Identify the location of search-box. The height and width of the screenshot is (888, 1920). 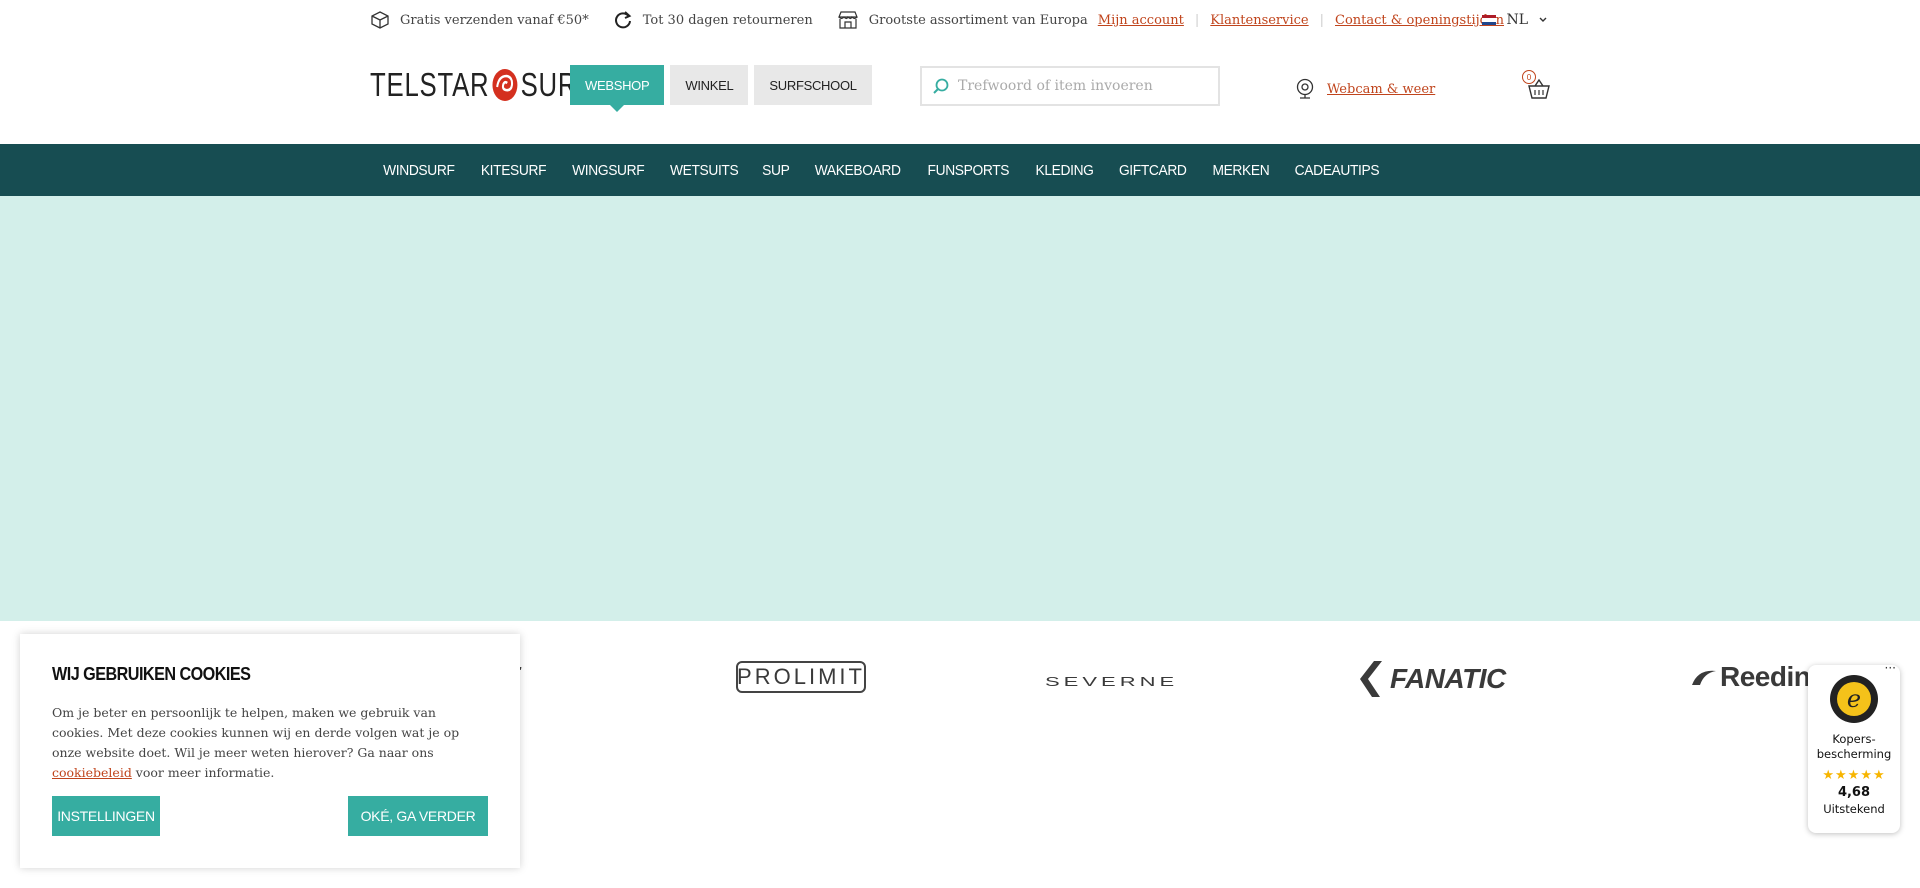
(1070, 86).